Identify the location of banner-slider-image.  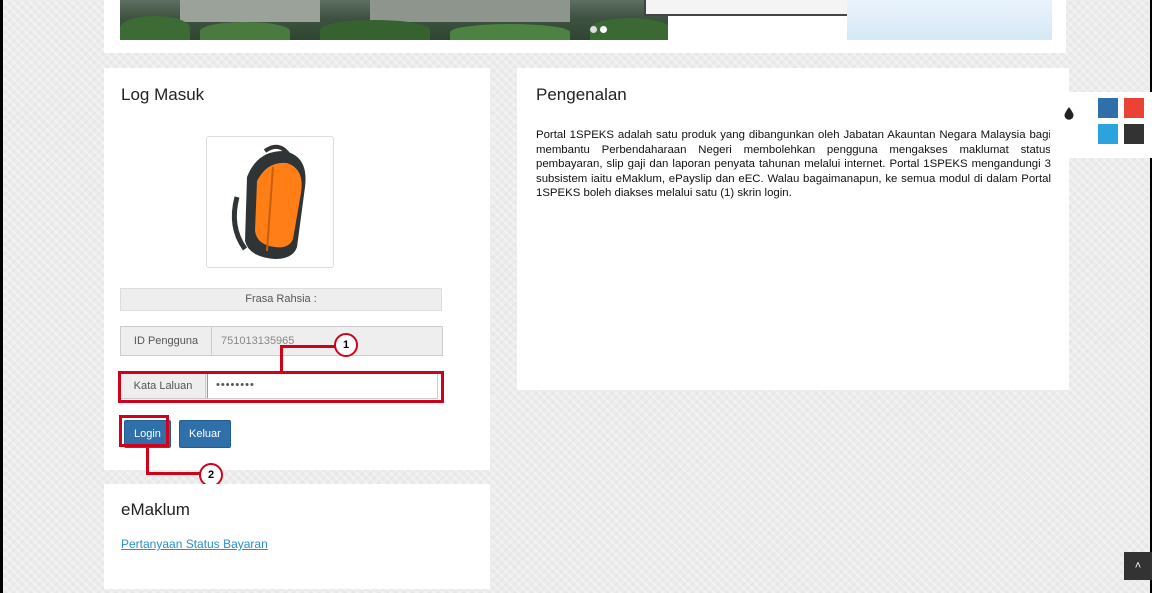
(394, 20).